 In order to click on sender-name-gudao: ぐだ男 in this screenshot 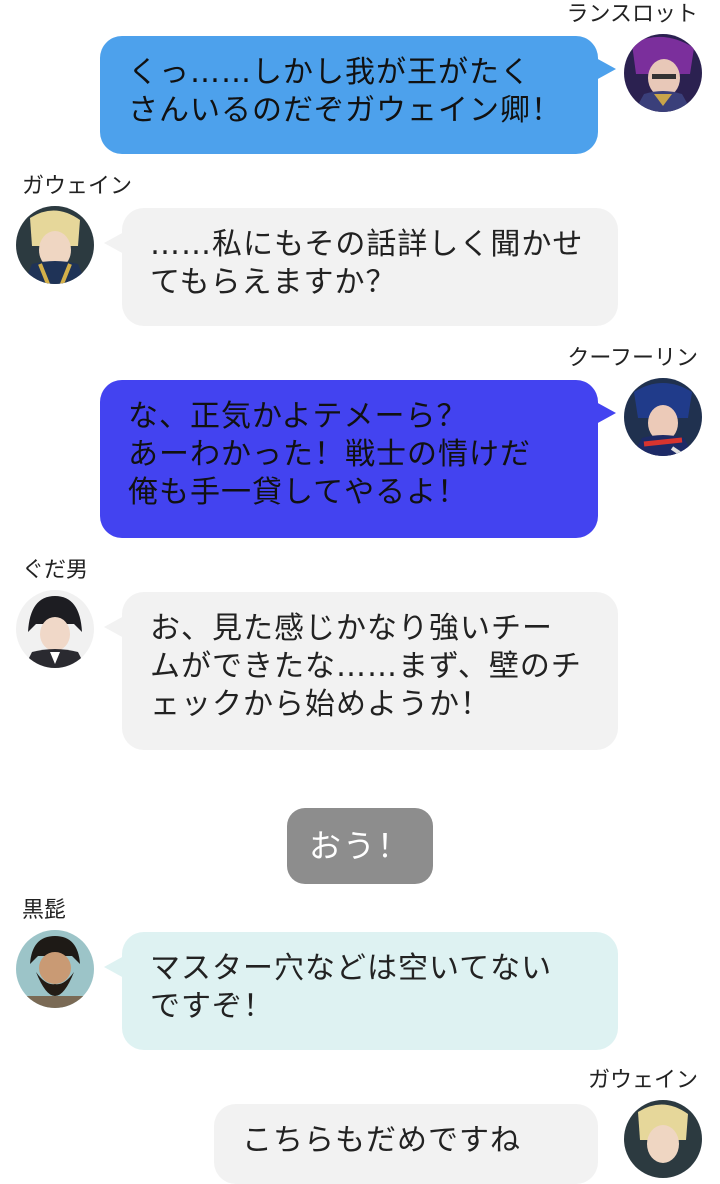, I will do `click(55, 570)`.